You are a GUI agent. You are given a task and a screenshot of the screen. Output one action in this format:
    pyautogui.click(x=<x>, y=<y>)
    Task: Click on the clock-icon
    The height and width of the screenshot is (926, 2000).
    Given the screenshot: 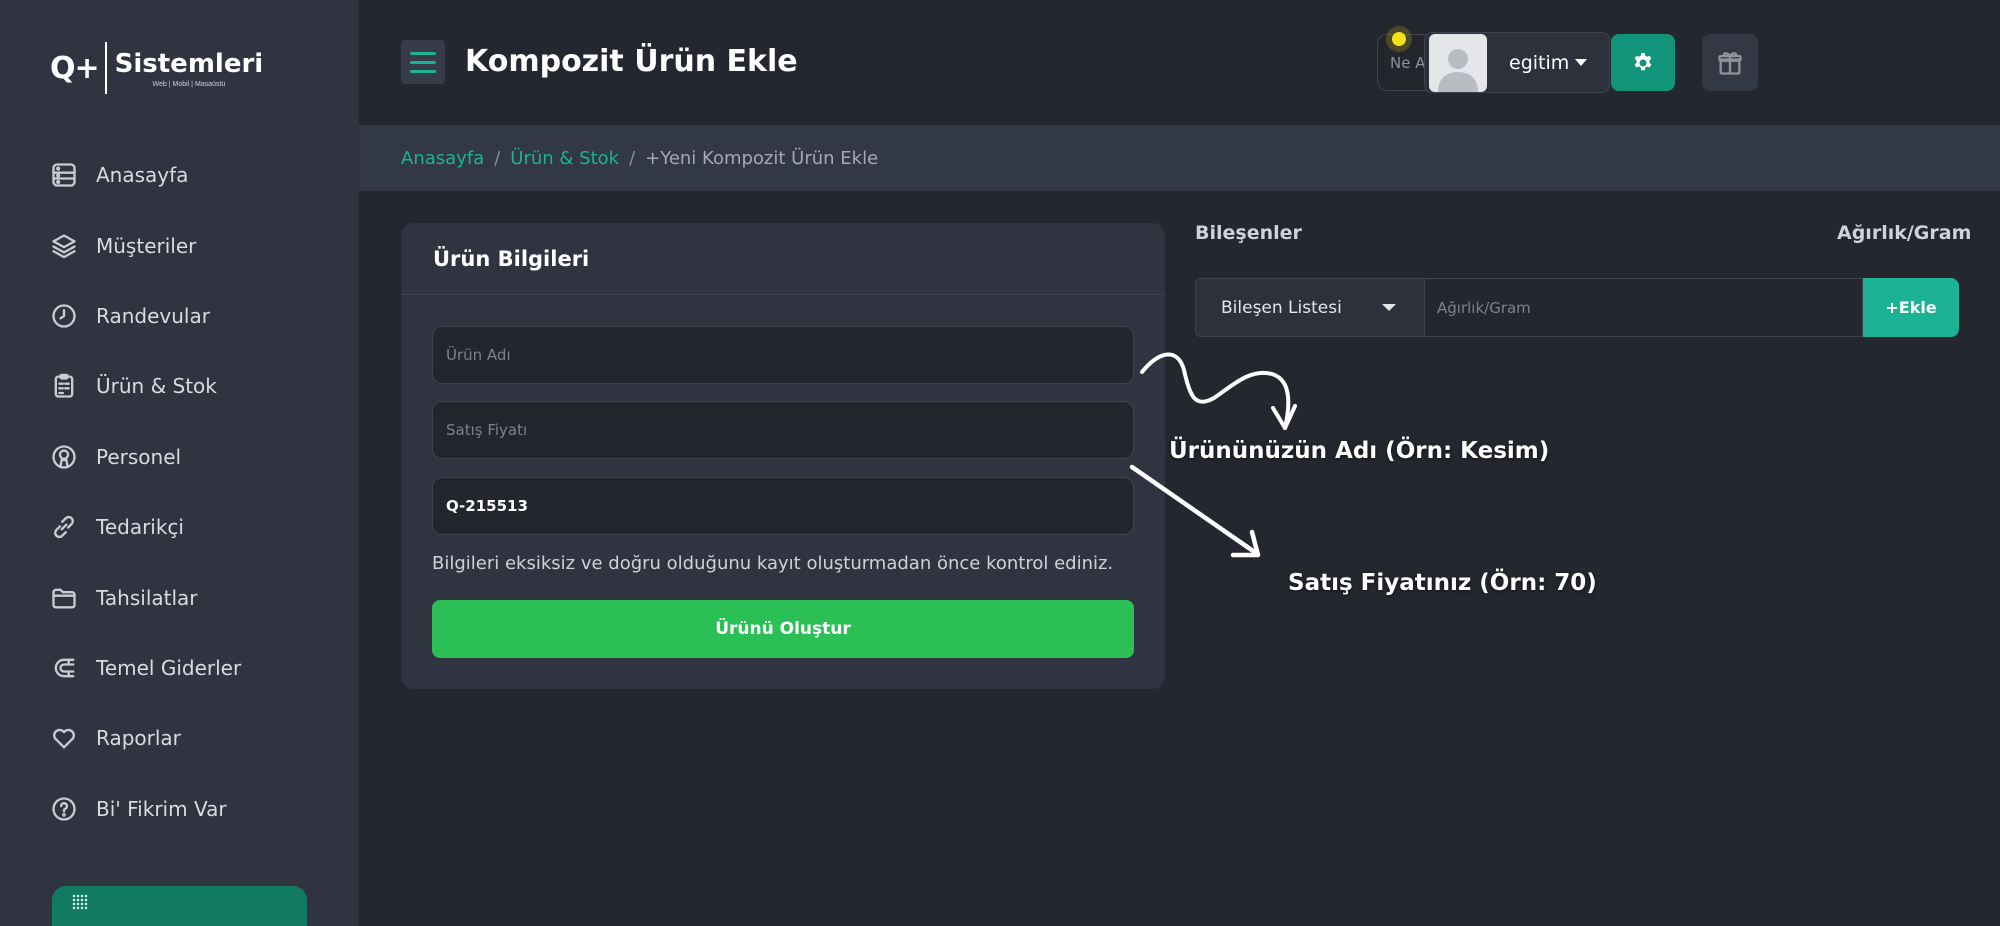 What is the action you would take?
    pyautogui.click(x=64, y=316)
    